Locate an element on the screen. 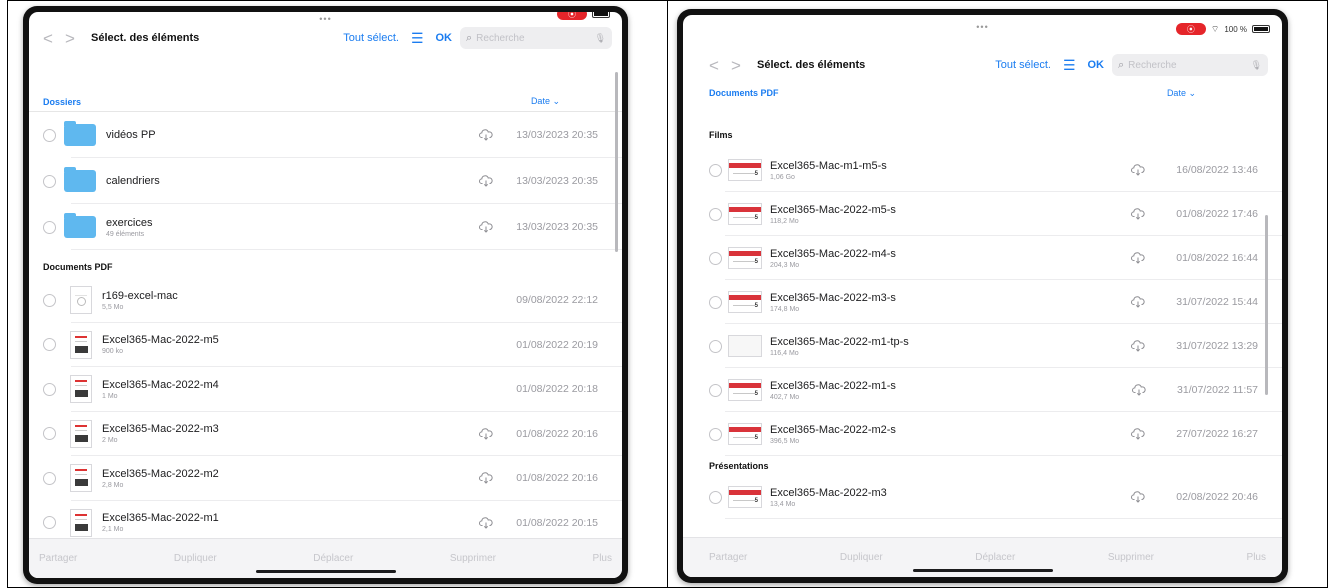 This screenshot has width=1335, height=588. search-placeholder: Recherche is located at coordinates (1152, 65).